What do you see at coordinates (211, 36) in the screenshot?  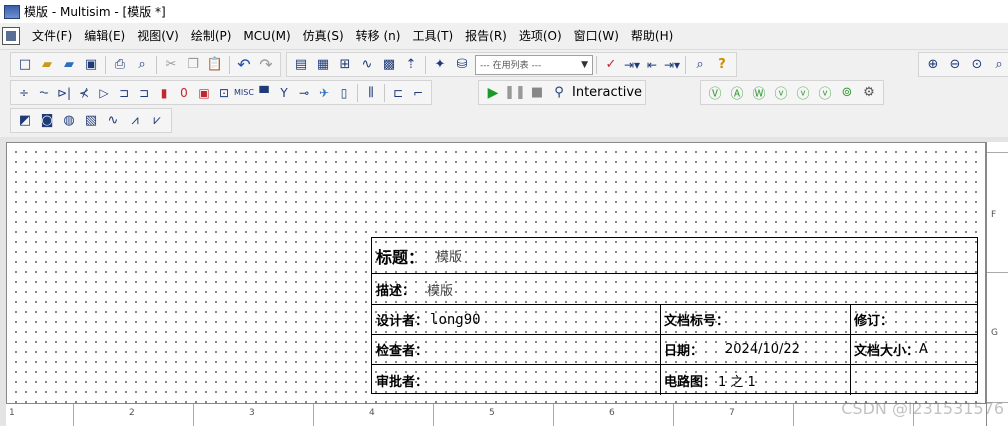 I see `menu-place: 绘制(P)` at bounding box center [211, 36].